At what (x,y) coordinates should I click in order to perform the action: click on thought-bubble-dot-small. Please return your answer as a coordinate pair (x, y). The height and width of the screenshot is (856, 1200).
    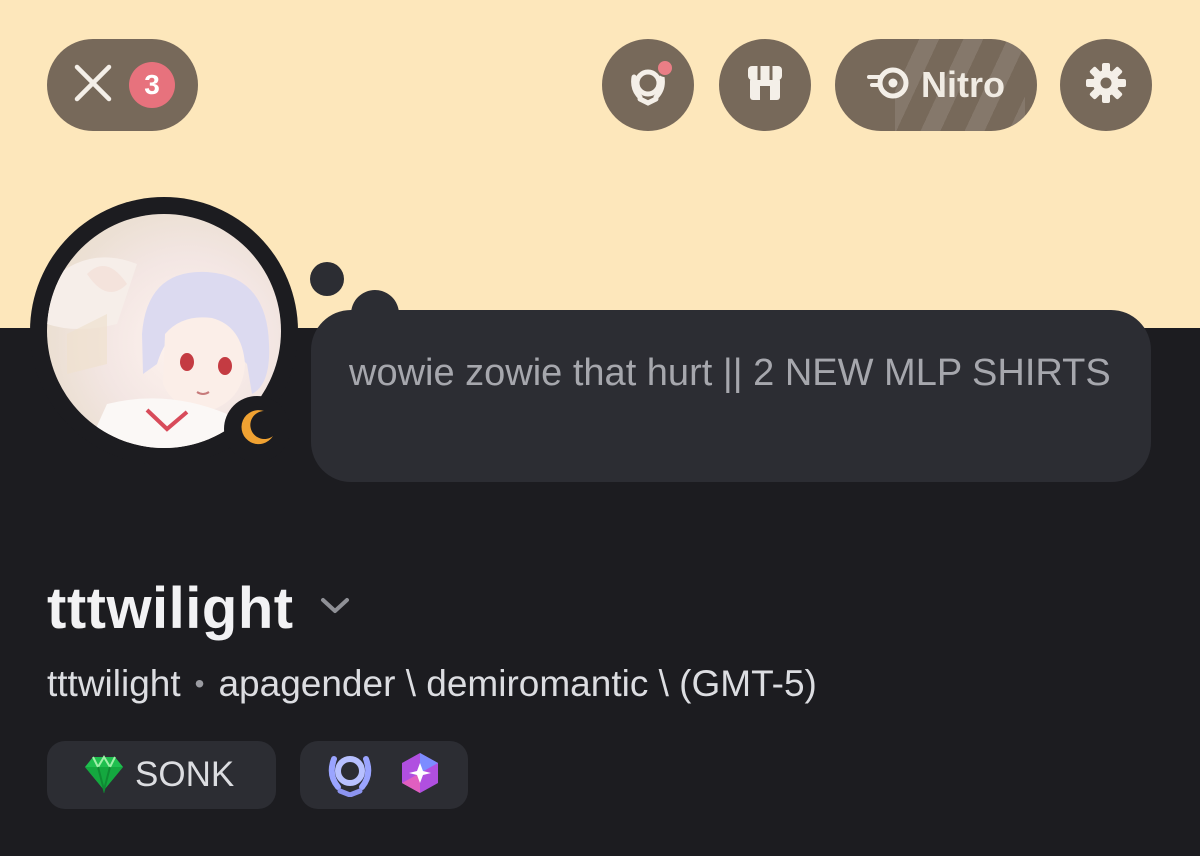
    Looking at the image, I should click on (327, 279).